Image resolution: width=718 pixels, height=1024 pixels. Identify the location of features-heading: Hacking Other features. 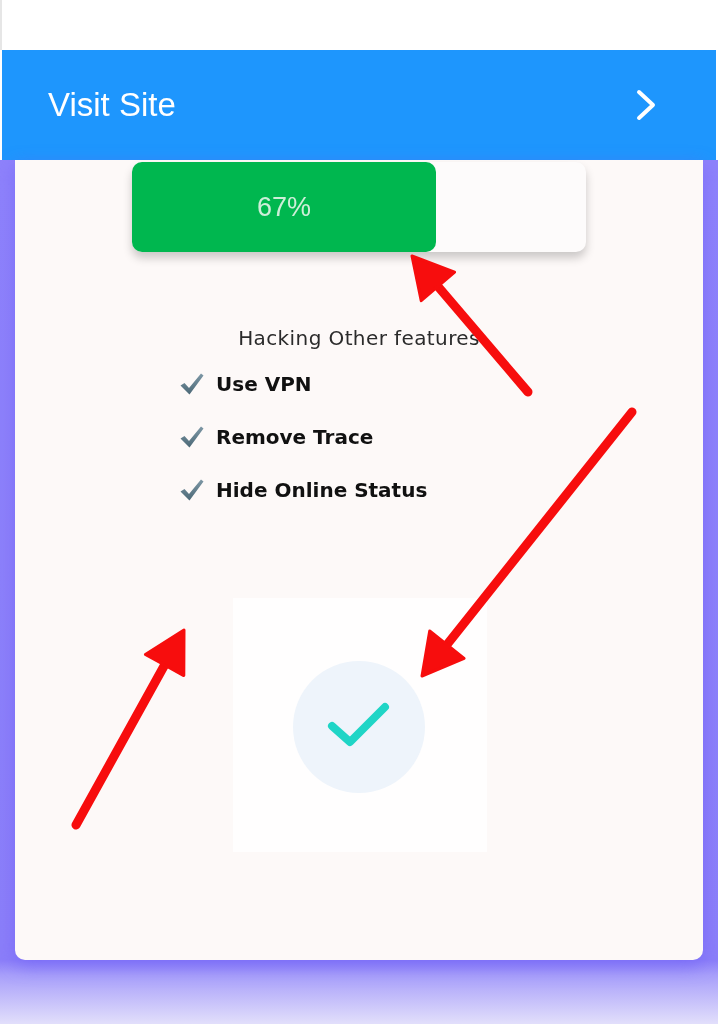
(359, 338).